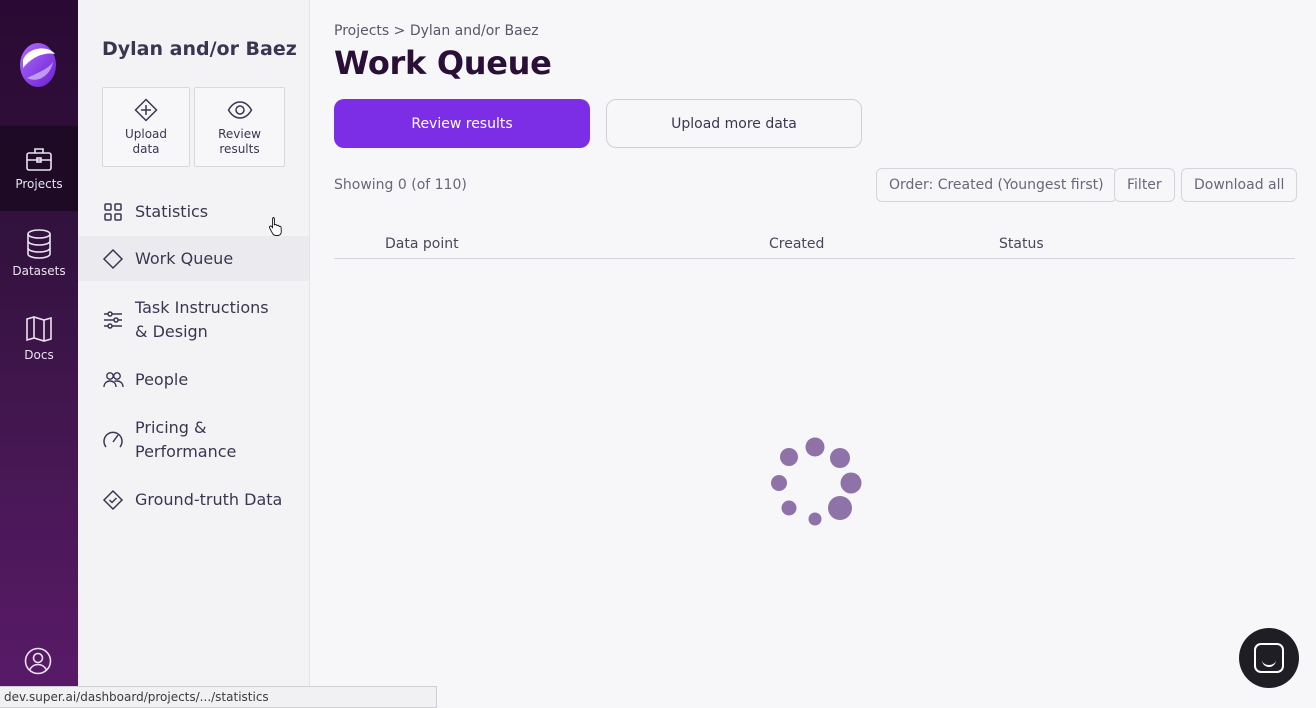  What do you see at coordinates (209, 499) in the screenshot?
I see `sidebar-item-label: Ground-truth Data` at bounding box center [209, 499].